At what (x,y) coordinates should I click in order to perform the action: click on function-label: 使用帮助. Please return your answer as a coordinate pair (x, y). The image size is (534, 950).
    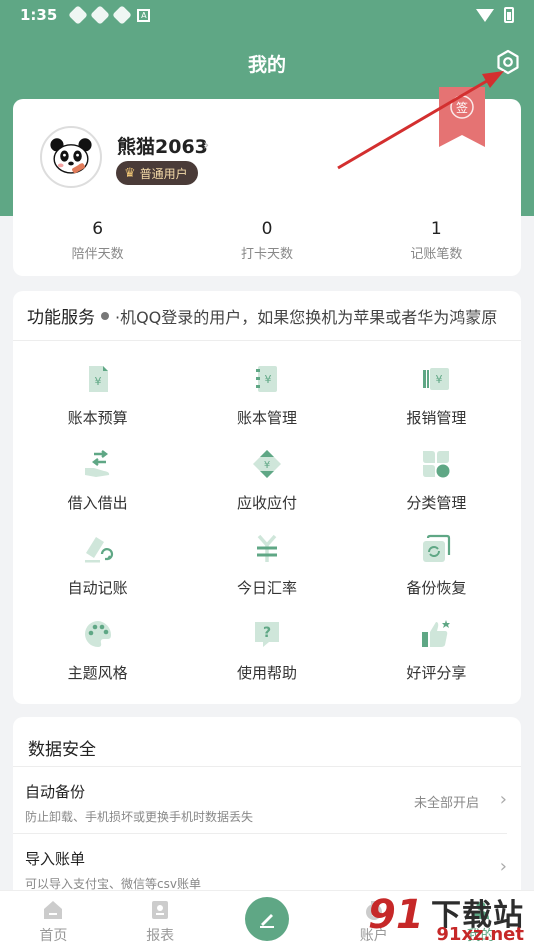
    Looking at the image, I should click on (266, 673).